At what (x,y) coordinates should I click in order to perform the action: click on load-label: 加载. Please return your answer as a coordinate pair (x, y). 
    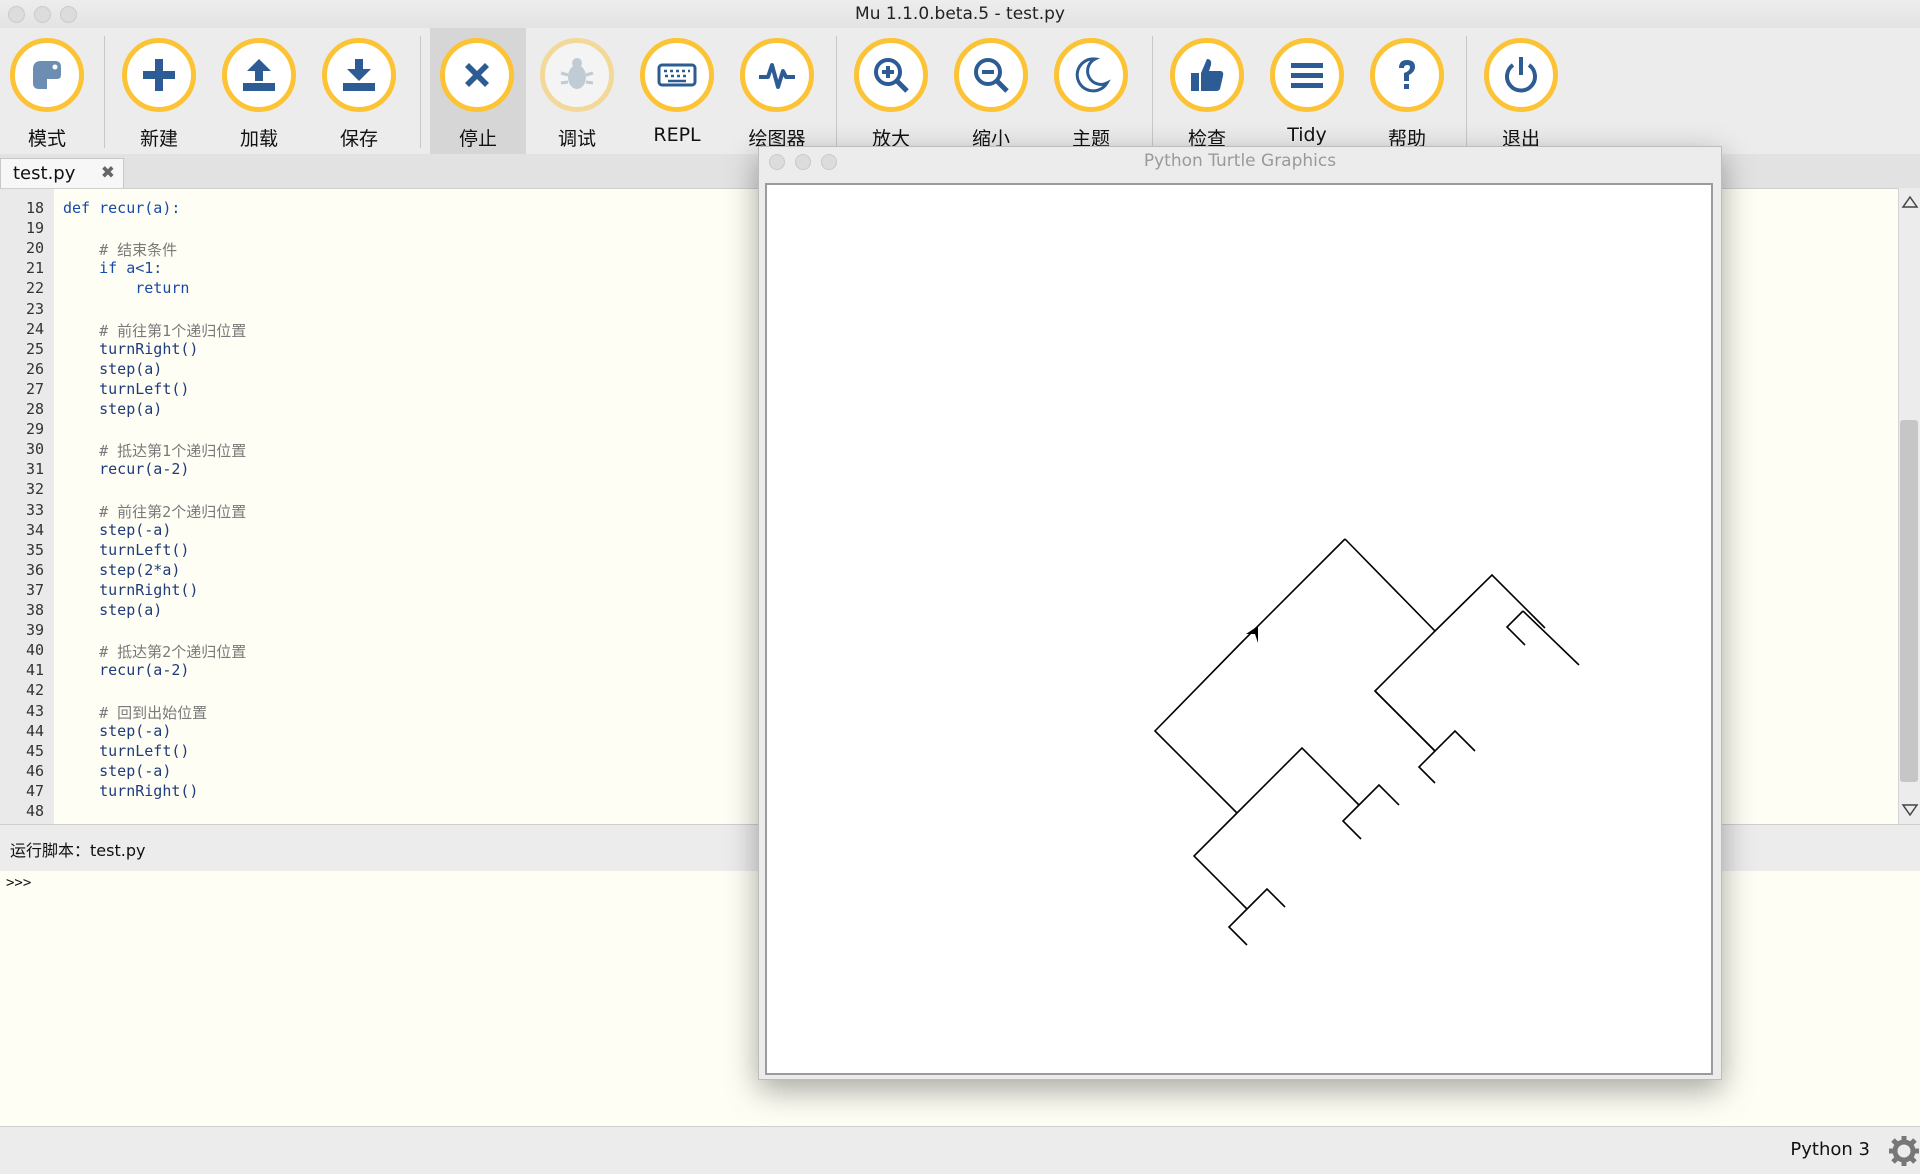
    Looking at the image, I should click on (258, 139).